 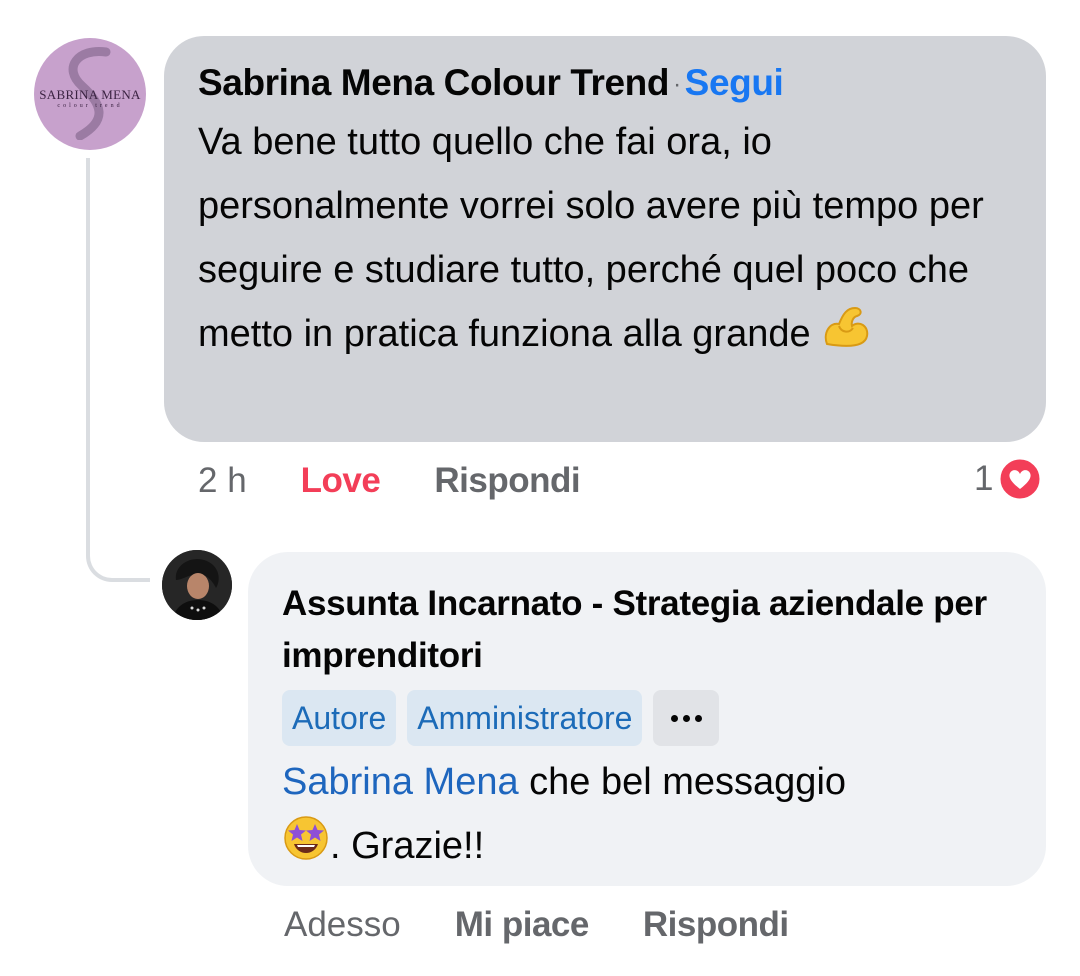 I want to click on reply-avatar, so click(x=197, y=585).